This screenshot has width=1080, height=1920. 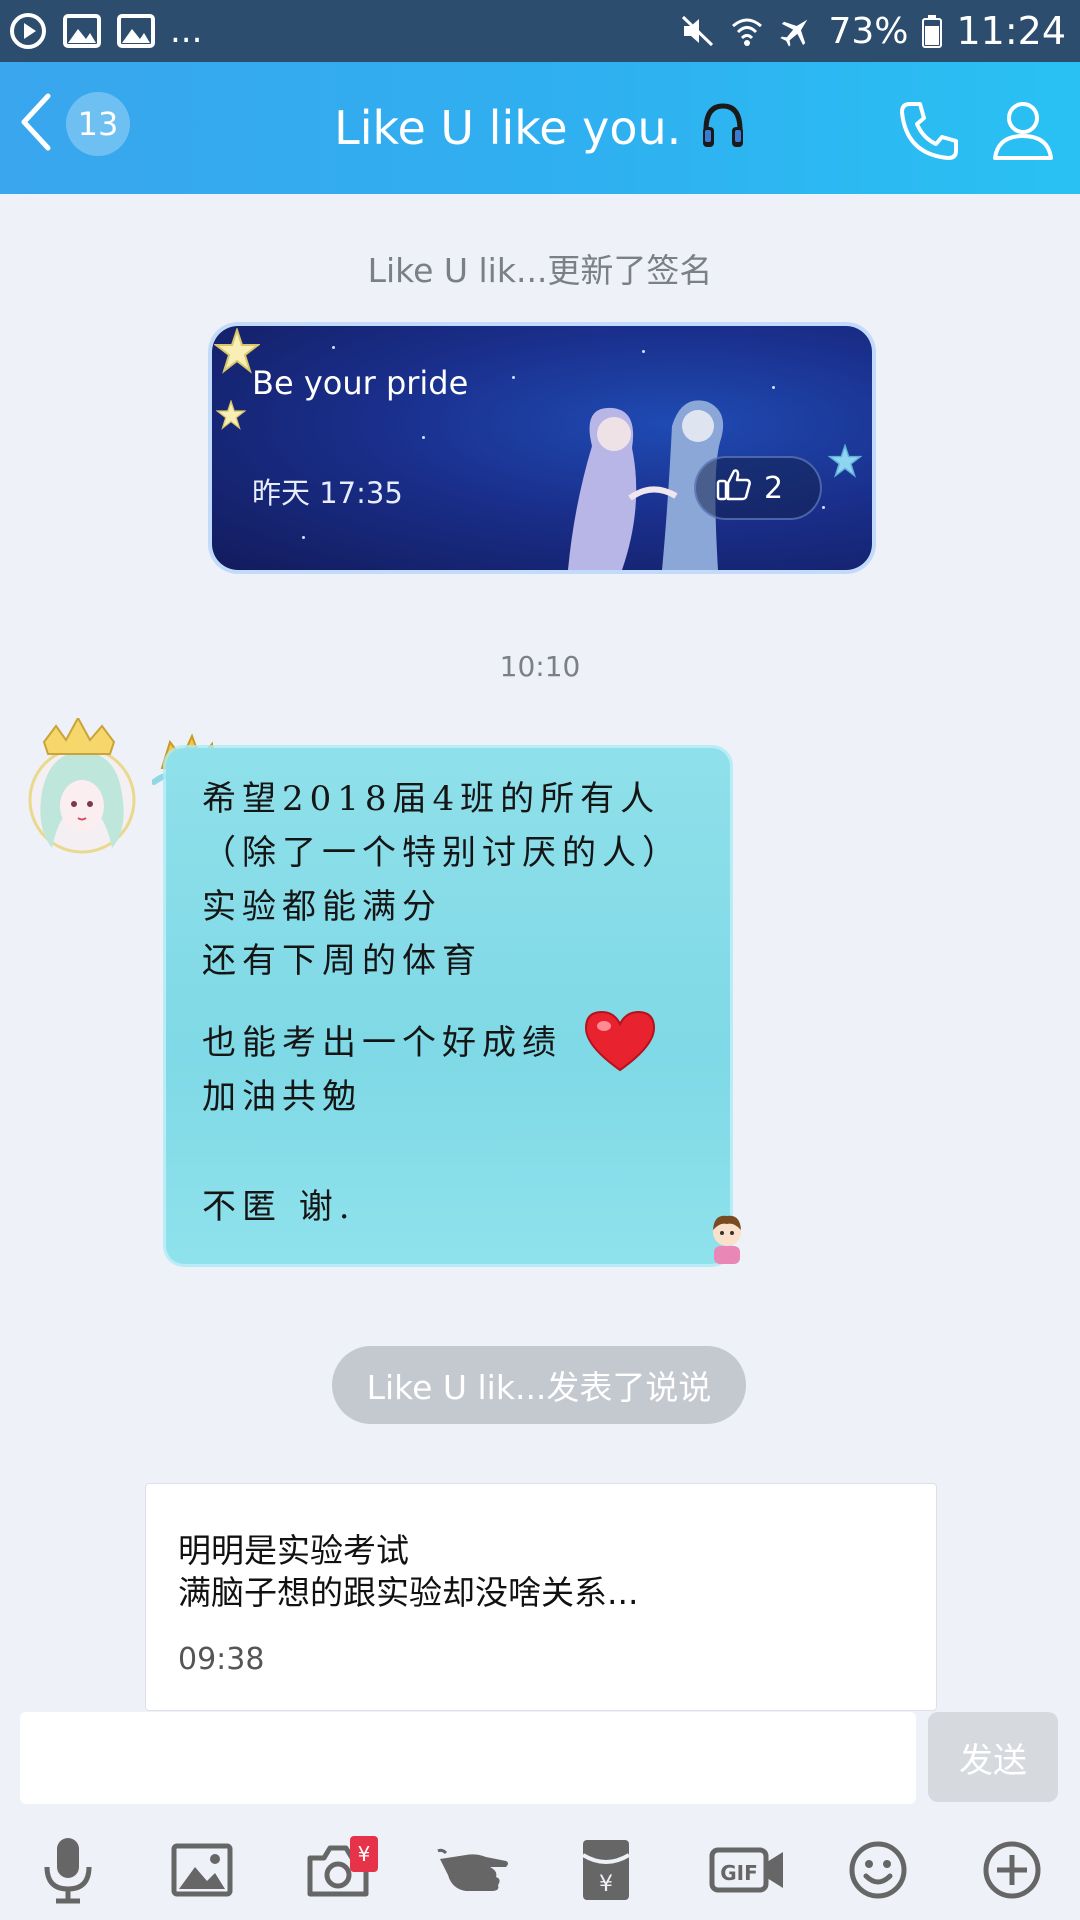 What do you see at coordinates (698, 31) in the screenshot?
I see `mute-icon` at bounding box center [698, 31].